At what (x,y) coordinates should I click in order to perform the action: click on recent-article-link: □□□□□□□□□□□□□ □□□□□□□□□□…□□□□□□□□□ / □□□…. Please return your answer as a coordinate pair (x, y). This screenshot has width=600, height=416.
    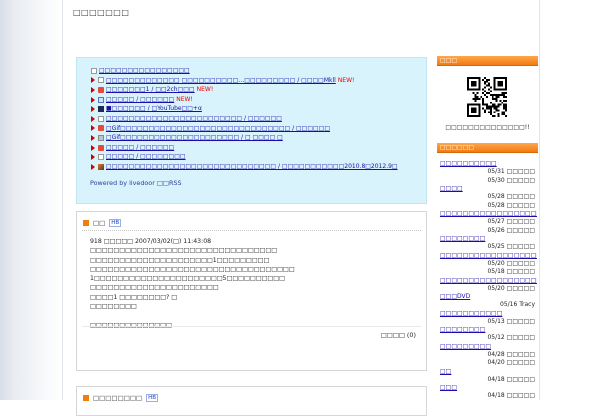
    Looking at the image, I should click on (221, 81).